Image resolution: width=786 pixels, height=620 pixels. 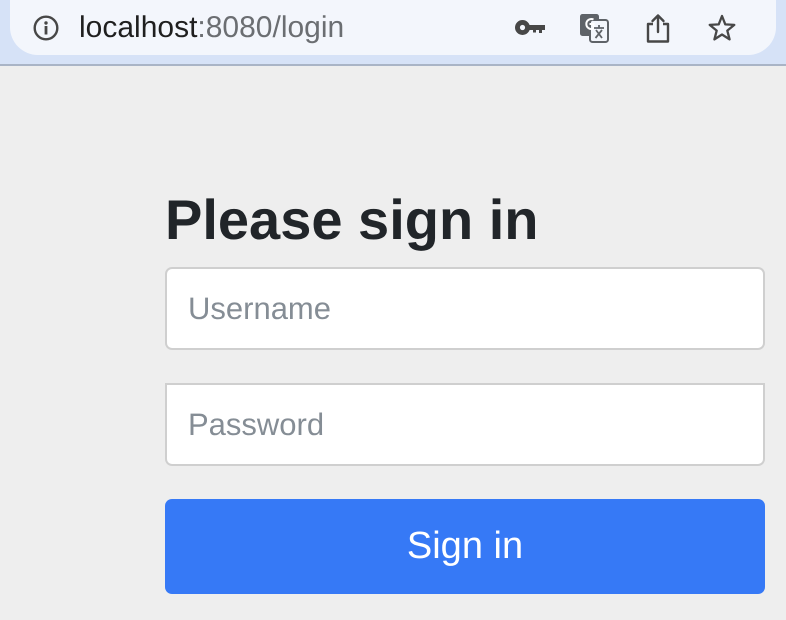 I want to click on key-icon, so click(x=530, y=27).